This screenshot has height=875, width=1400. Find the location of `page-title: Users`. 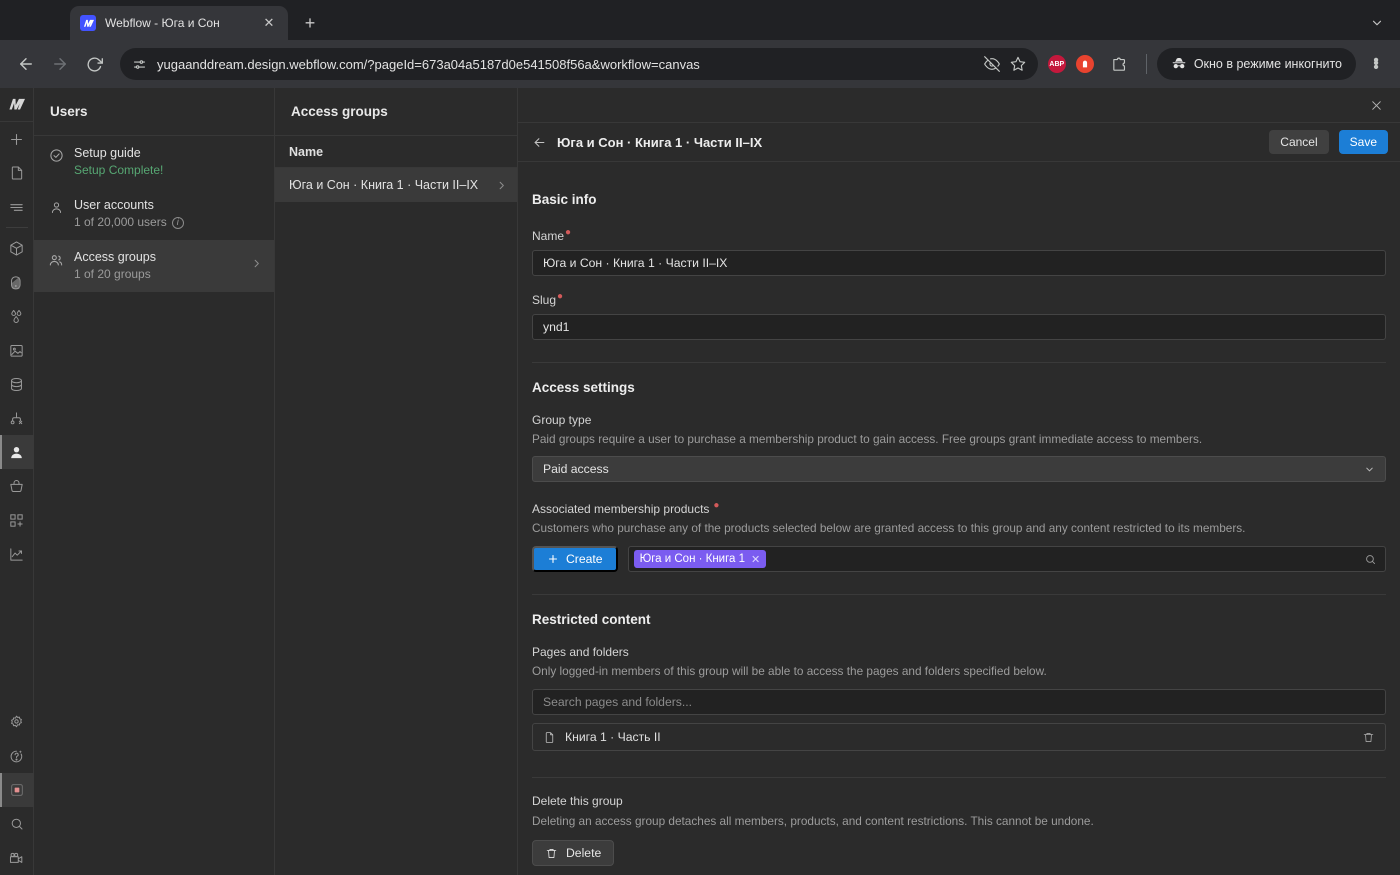

page-title: Users is located at coordinates (69, 111).